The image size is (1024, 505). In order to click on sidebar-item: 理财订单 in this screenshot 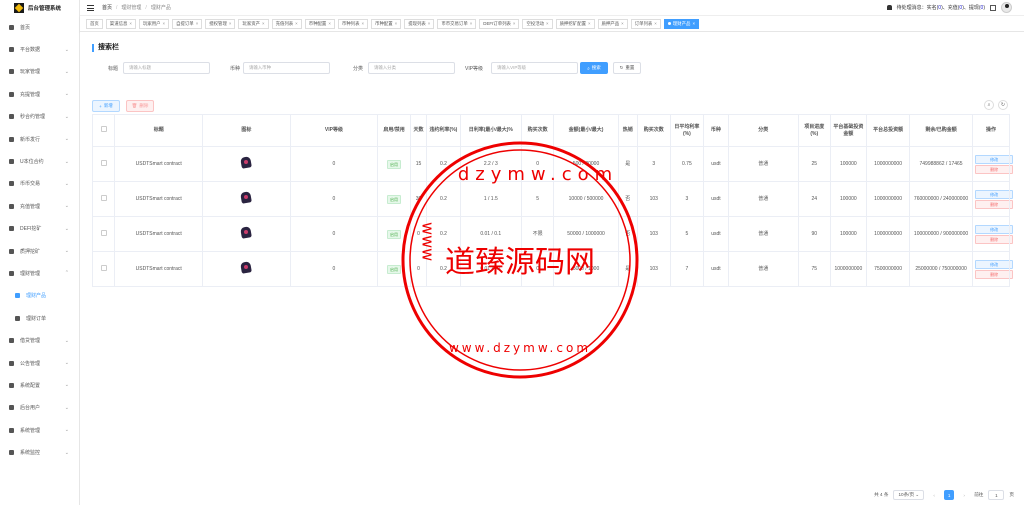, I will do `click(39, 318)`.